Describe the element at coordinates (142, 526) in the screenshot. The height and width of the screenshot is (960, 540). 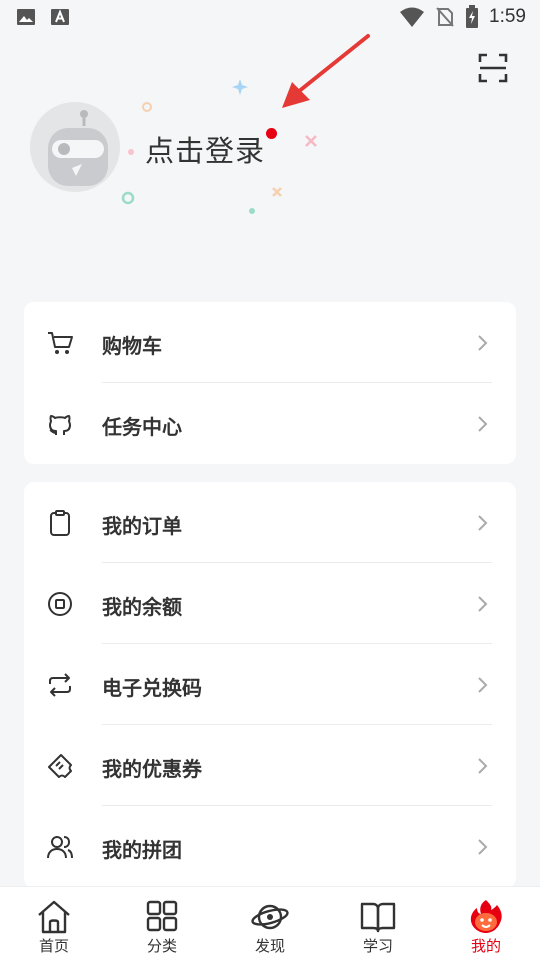
I see `menu-item-label: 我的订单` at that location.